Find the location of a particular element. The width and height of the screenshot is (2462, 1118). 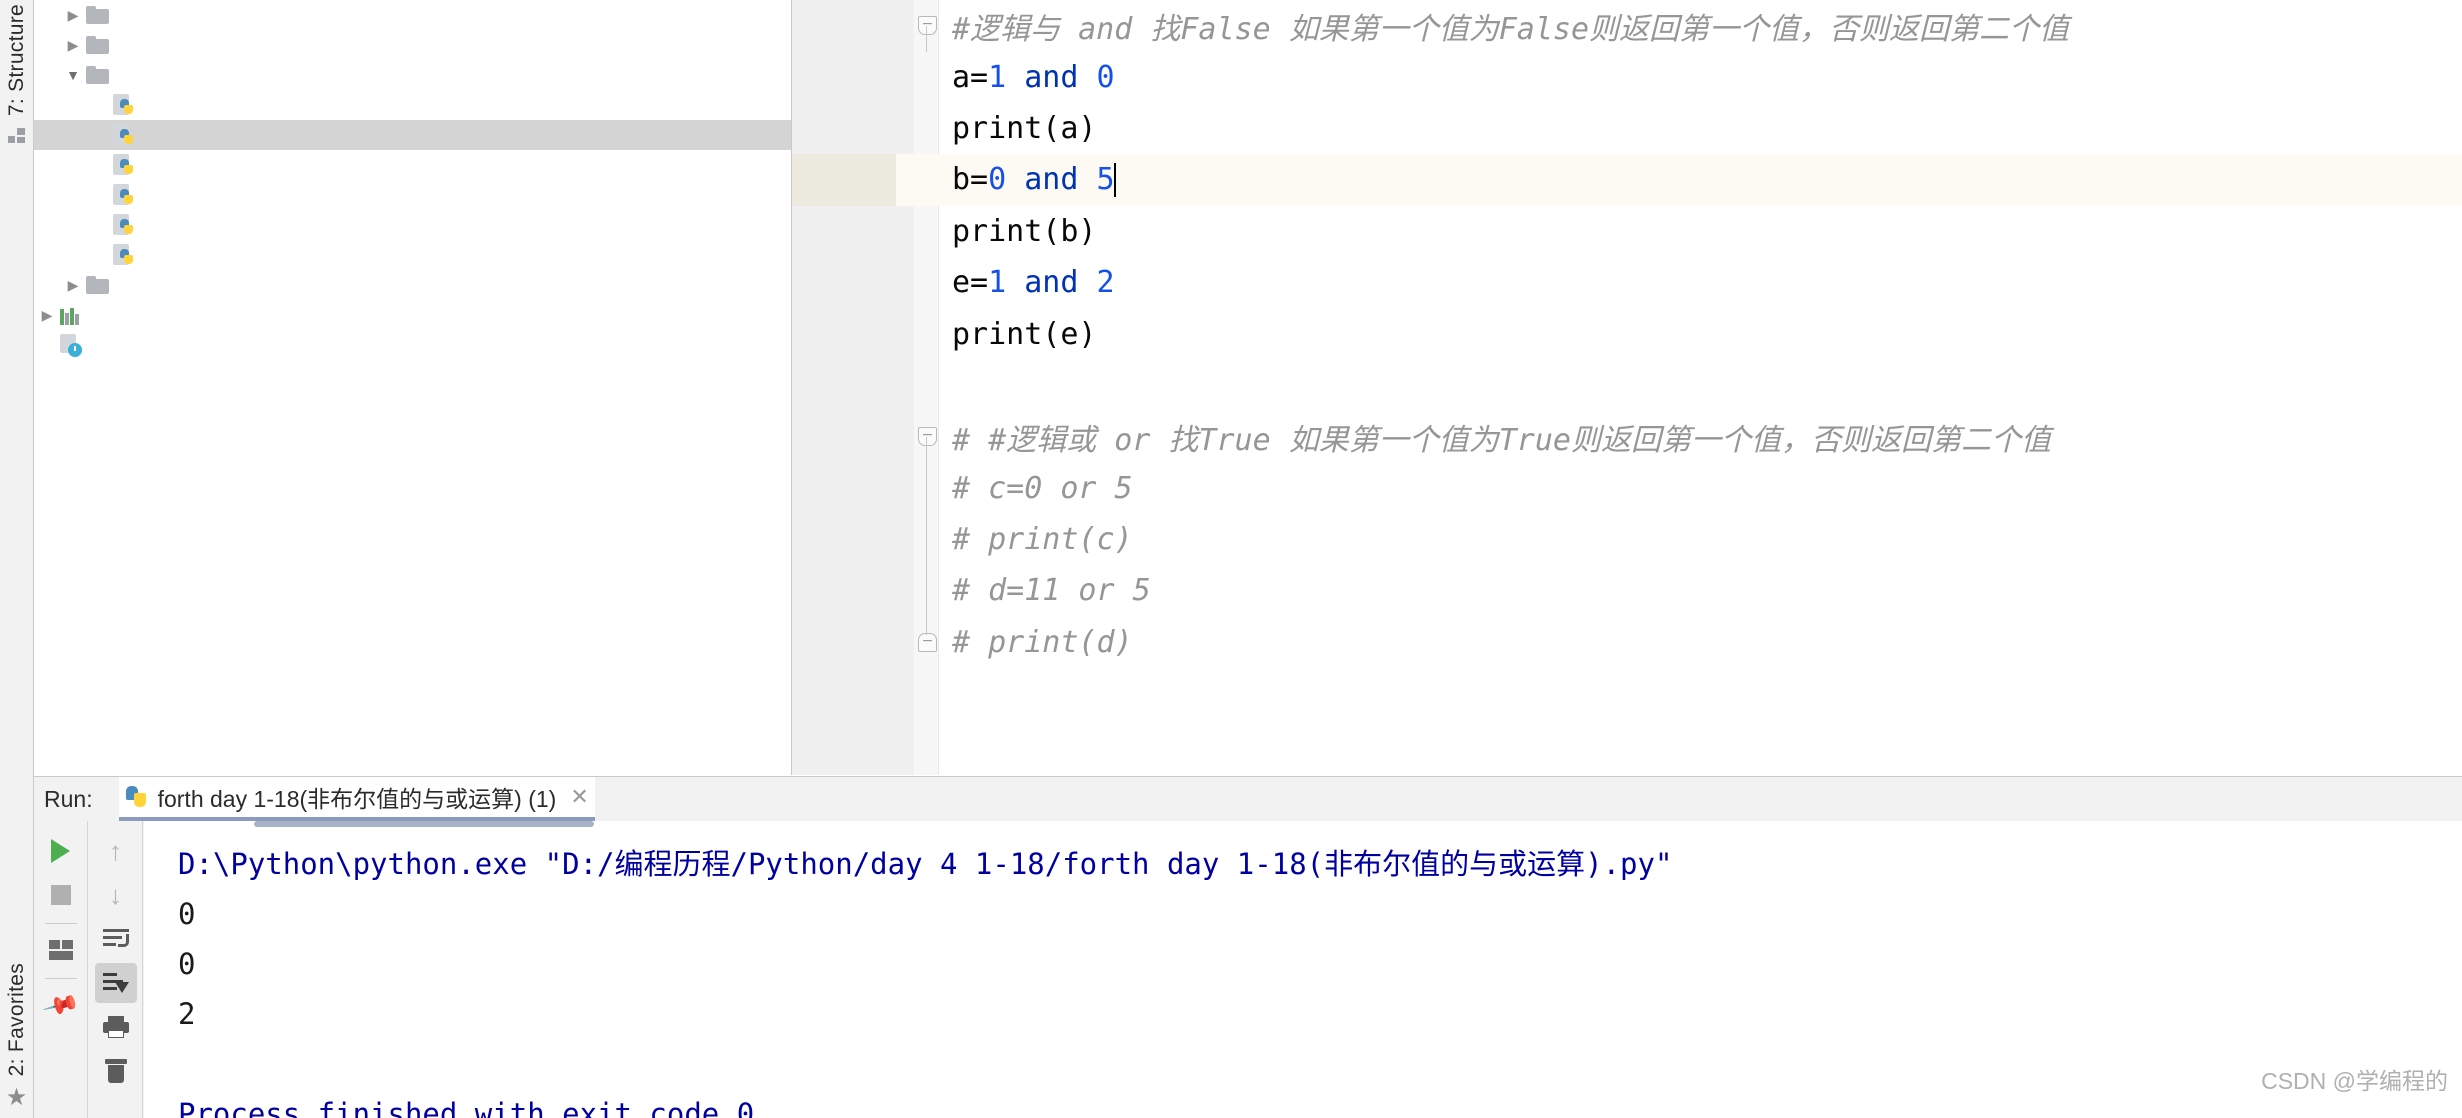

library-icon is located at coordinates (72, 315).